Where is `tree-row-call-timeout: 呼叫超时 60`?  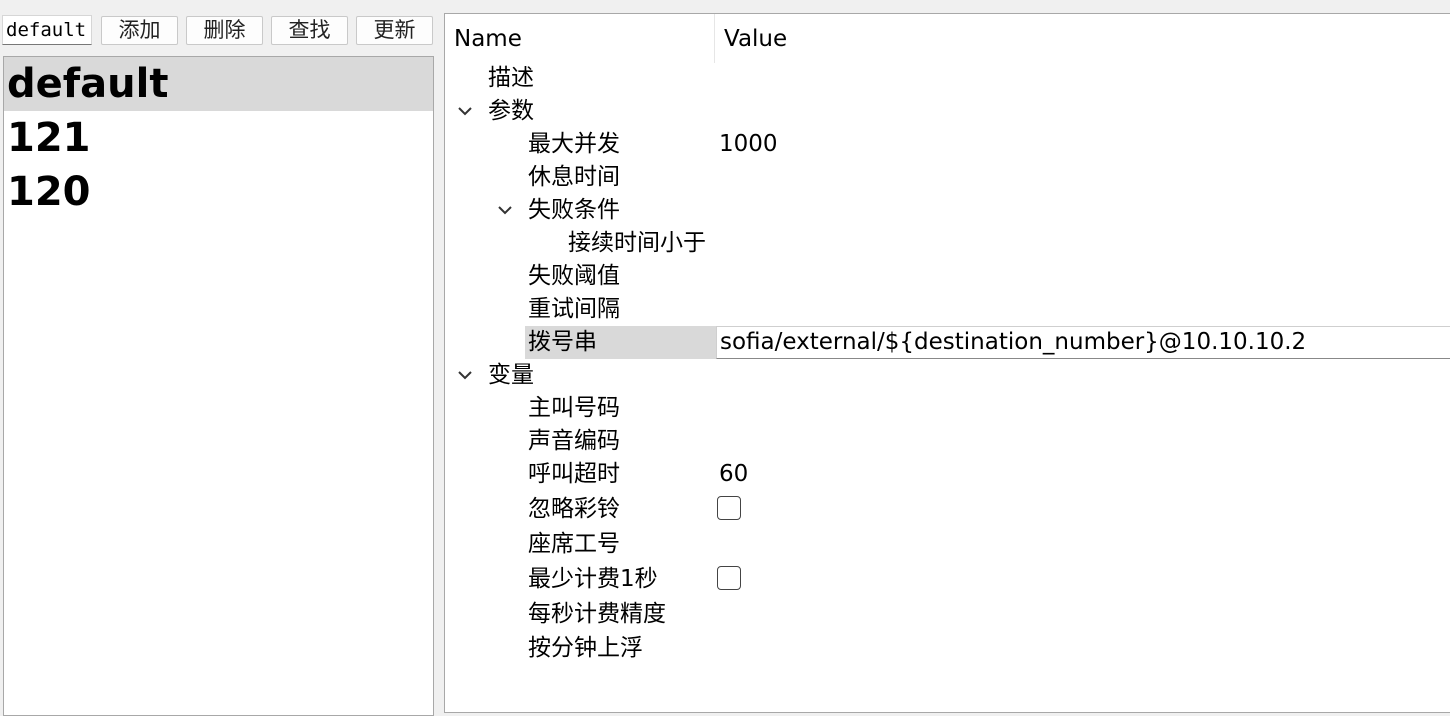 tree-row-call-timeout: 呼叫超时 60 is located at coordinates (947, 474).